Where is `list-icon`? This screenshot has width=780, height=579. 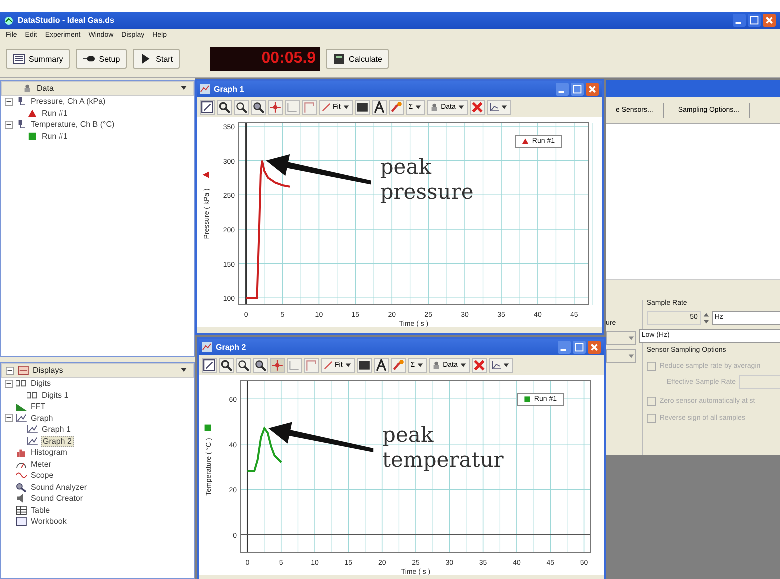 list-icon is located at coordinates (19, 59).